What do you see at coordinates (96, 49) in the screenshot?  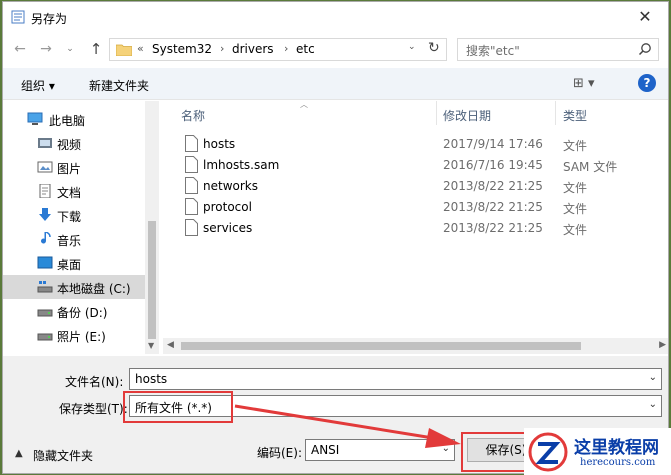 I see `up-arrow-icon: ↑` at bounding box center [96, 49].